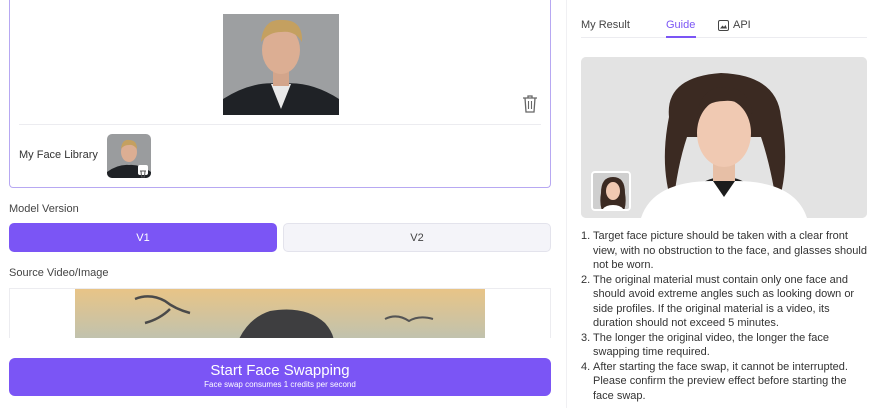 The width and height of the screenshot is (875, 408). I want to click on delete-face-button, so click(530, 104).